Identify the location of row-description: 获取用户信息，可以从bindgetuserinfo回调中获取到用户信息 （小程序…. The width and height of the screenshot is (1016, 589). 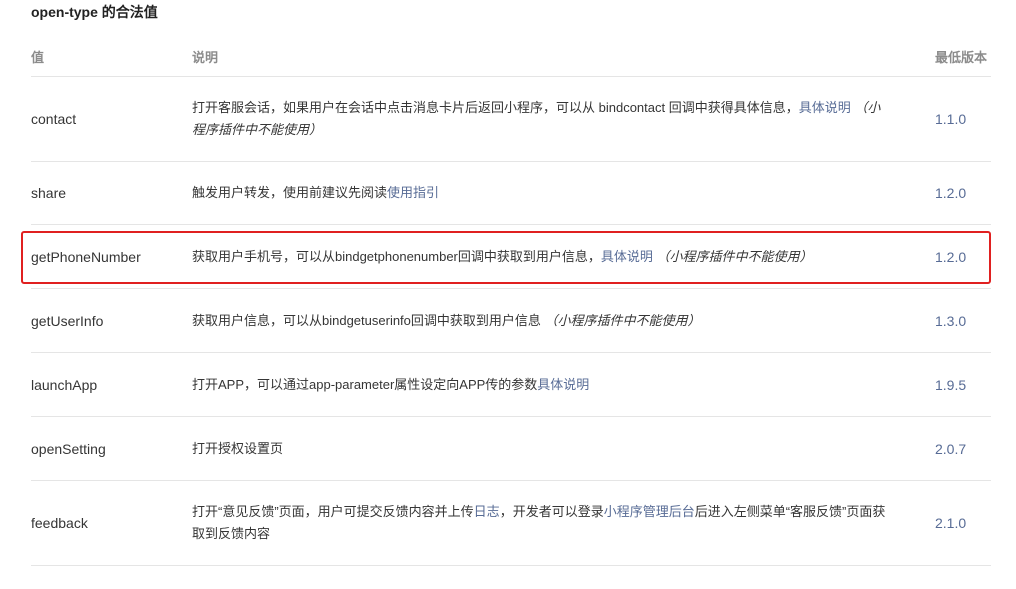
(542, 321).